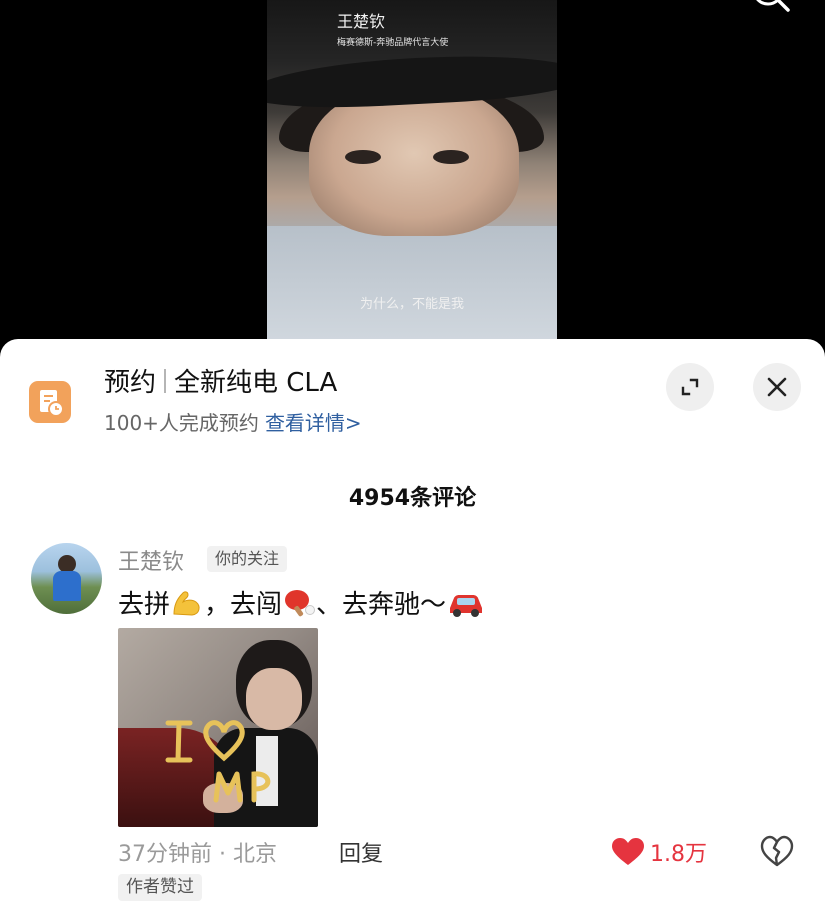 The width and height of the screenshot is (825, 901). I want to click on reservation-product: 全新纯电 CLA, so click(256, 383).